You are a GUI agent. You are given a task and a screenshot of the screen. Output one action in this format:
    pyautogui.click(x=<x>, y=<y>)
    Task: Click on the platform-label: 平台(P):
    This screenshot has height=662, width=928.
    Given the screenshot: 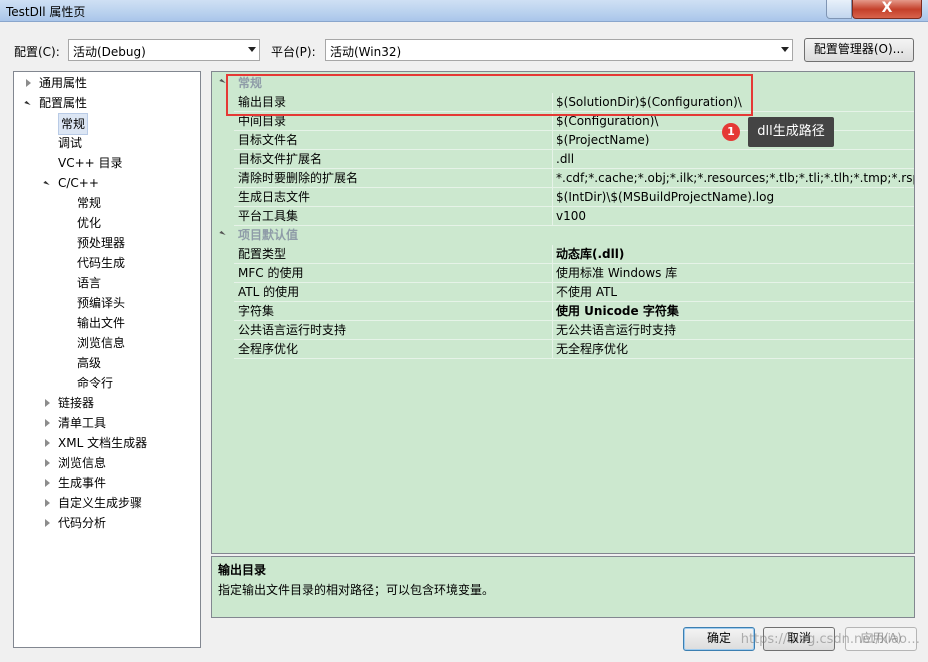 What is the action you would take?
    pyautogui.click(x=293, y=52)
    